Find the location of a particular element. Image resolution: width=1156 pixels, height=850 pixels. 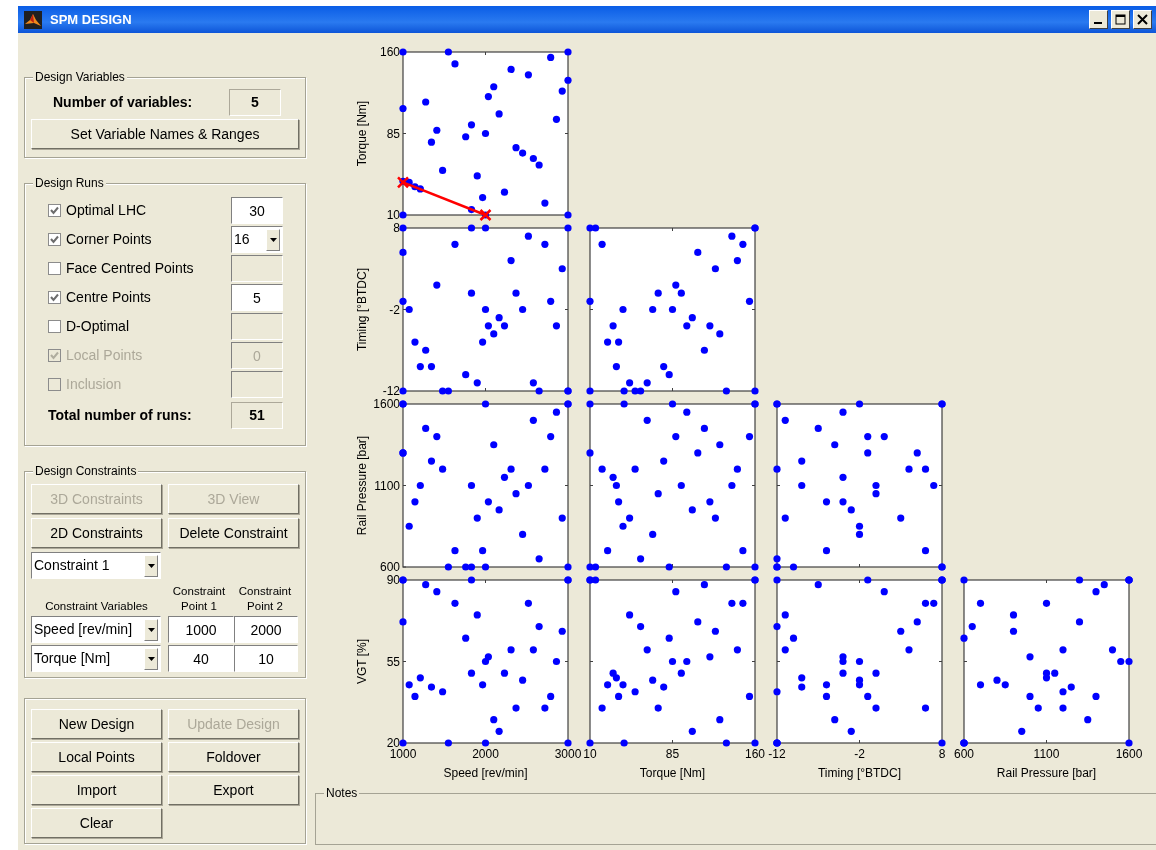

tick-label: 55 is located at coordinates (393, 661).